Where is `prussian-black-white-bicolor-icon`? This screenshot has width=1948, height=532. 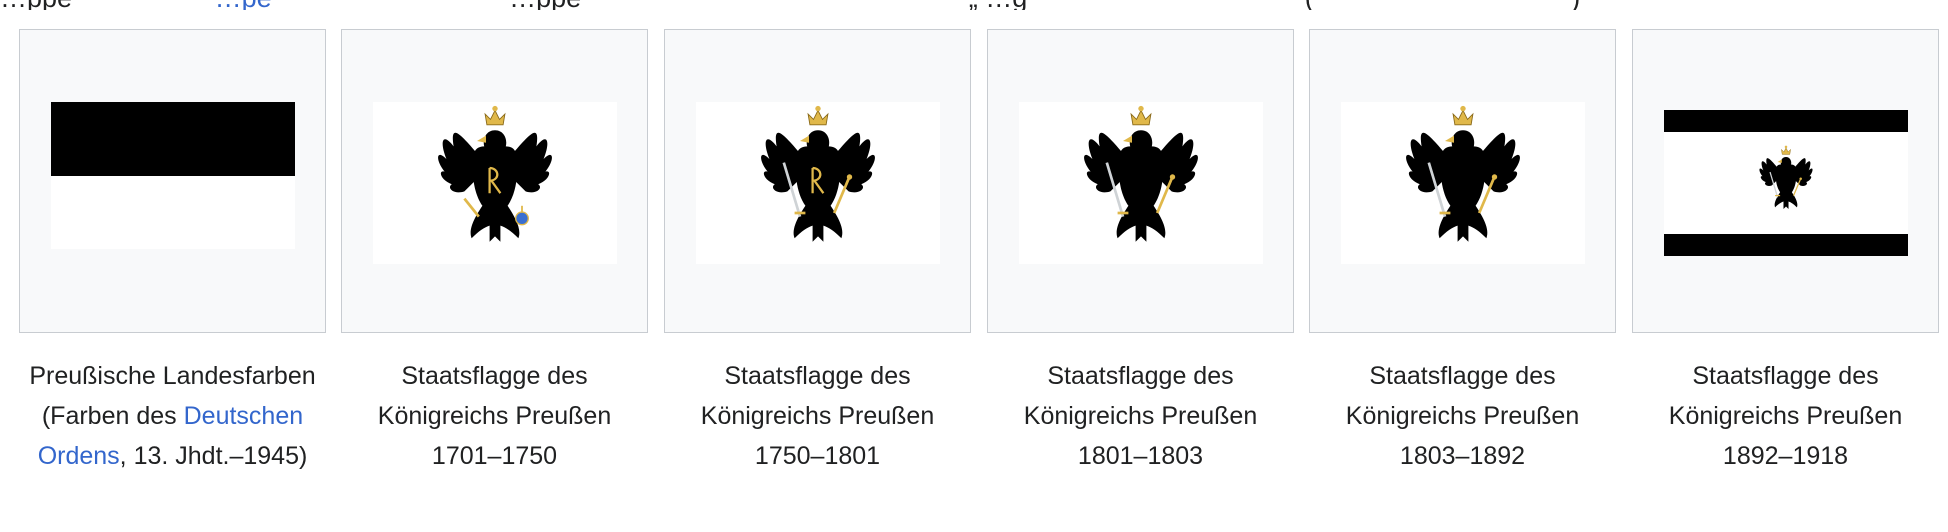 prussian-black-white-bicolor-icon is located at coordinates (173, 175).